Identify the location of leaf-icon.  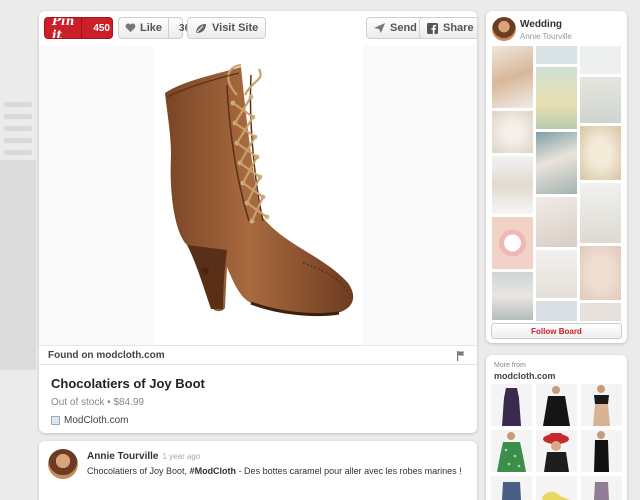
(201, 28).